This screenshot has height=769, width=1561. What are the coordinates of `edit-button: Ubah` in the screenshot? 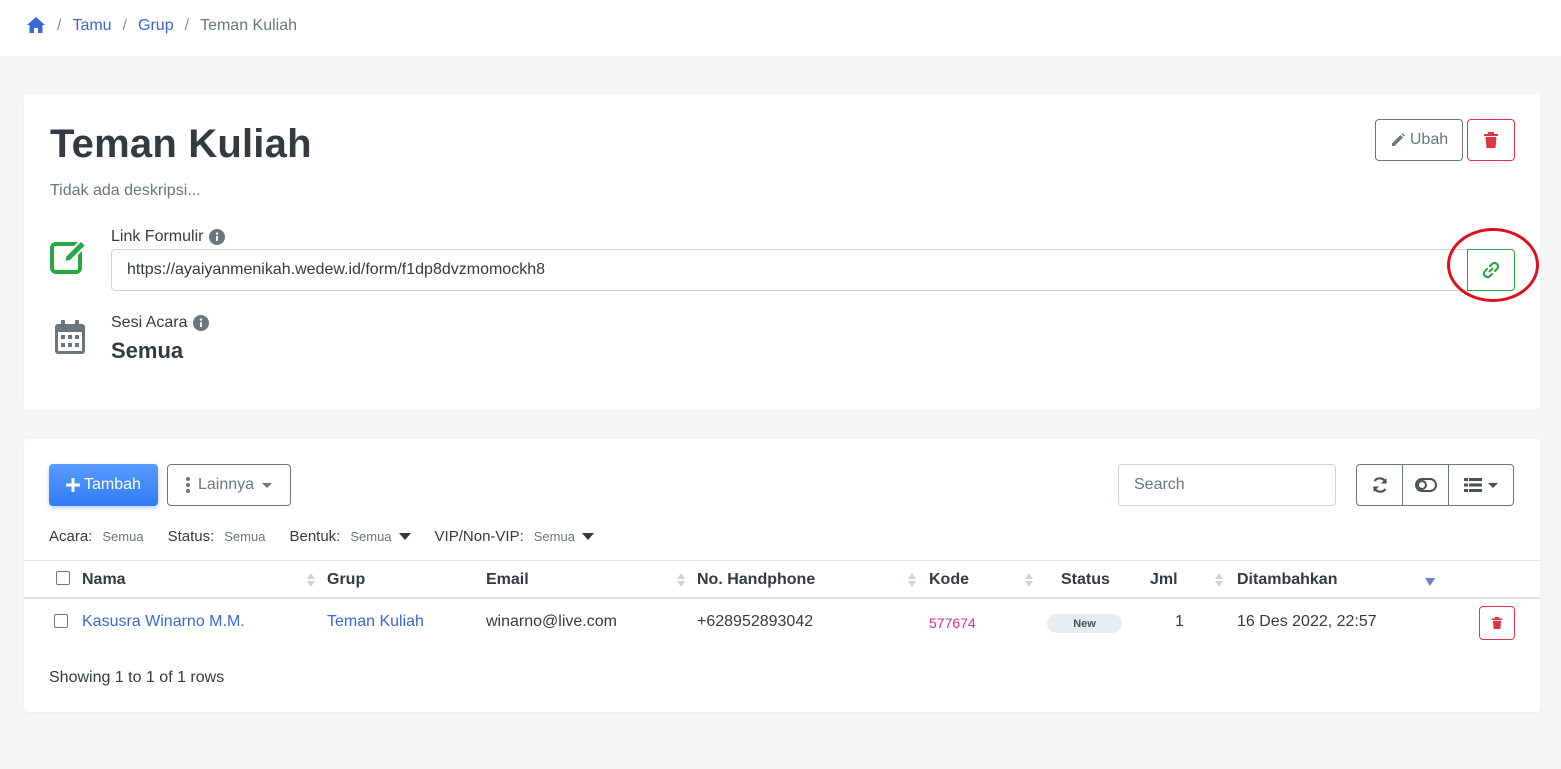 It's located at (1419, 140).